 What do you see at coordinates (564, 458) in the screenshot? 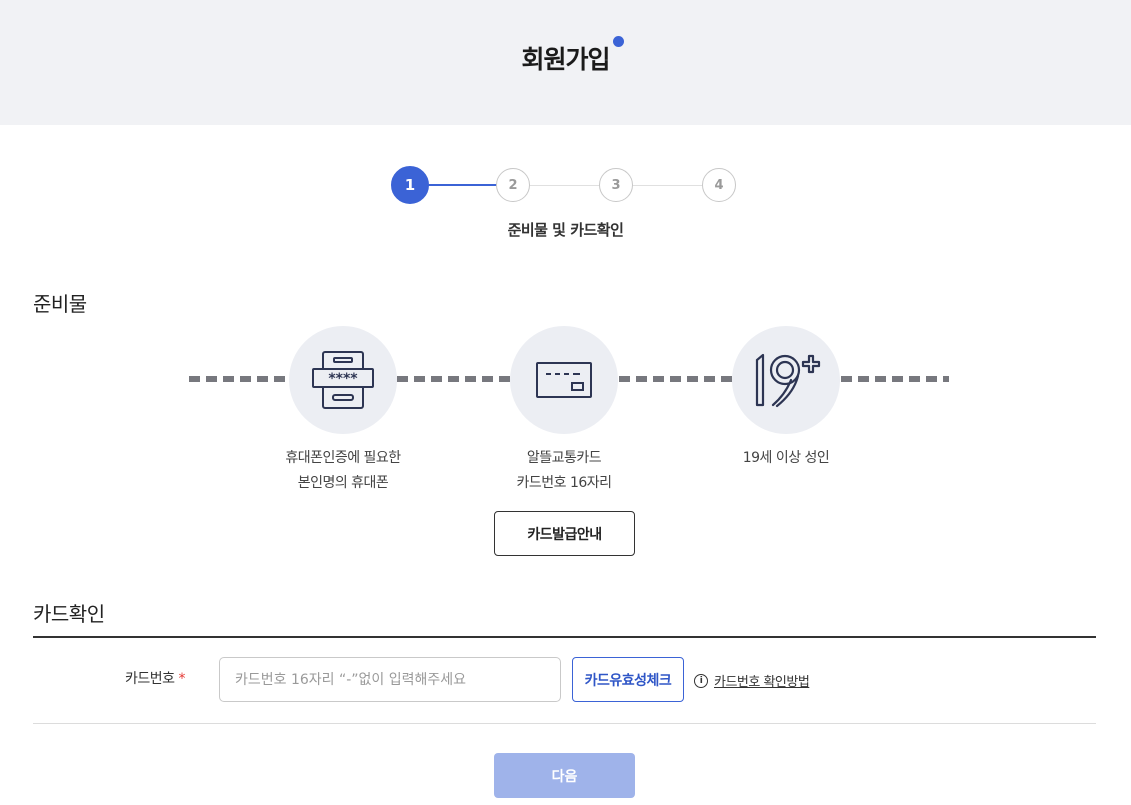
I see `requirement-line: 알뜰교통카드` at bounding box center [564, 458].